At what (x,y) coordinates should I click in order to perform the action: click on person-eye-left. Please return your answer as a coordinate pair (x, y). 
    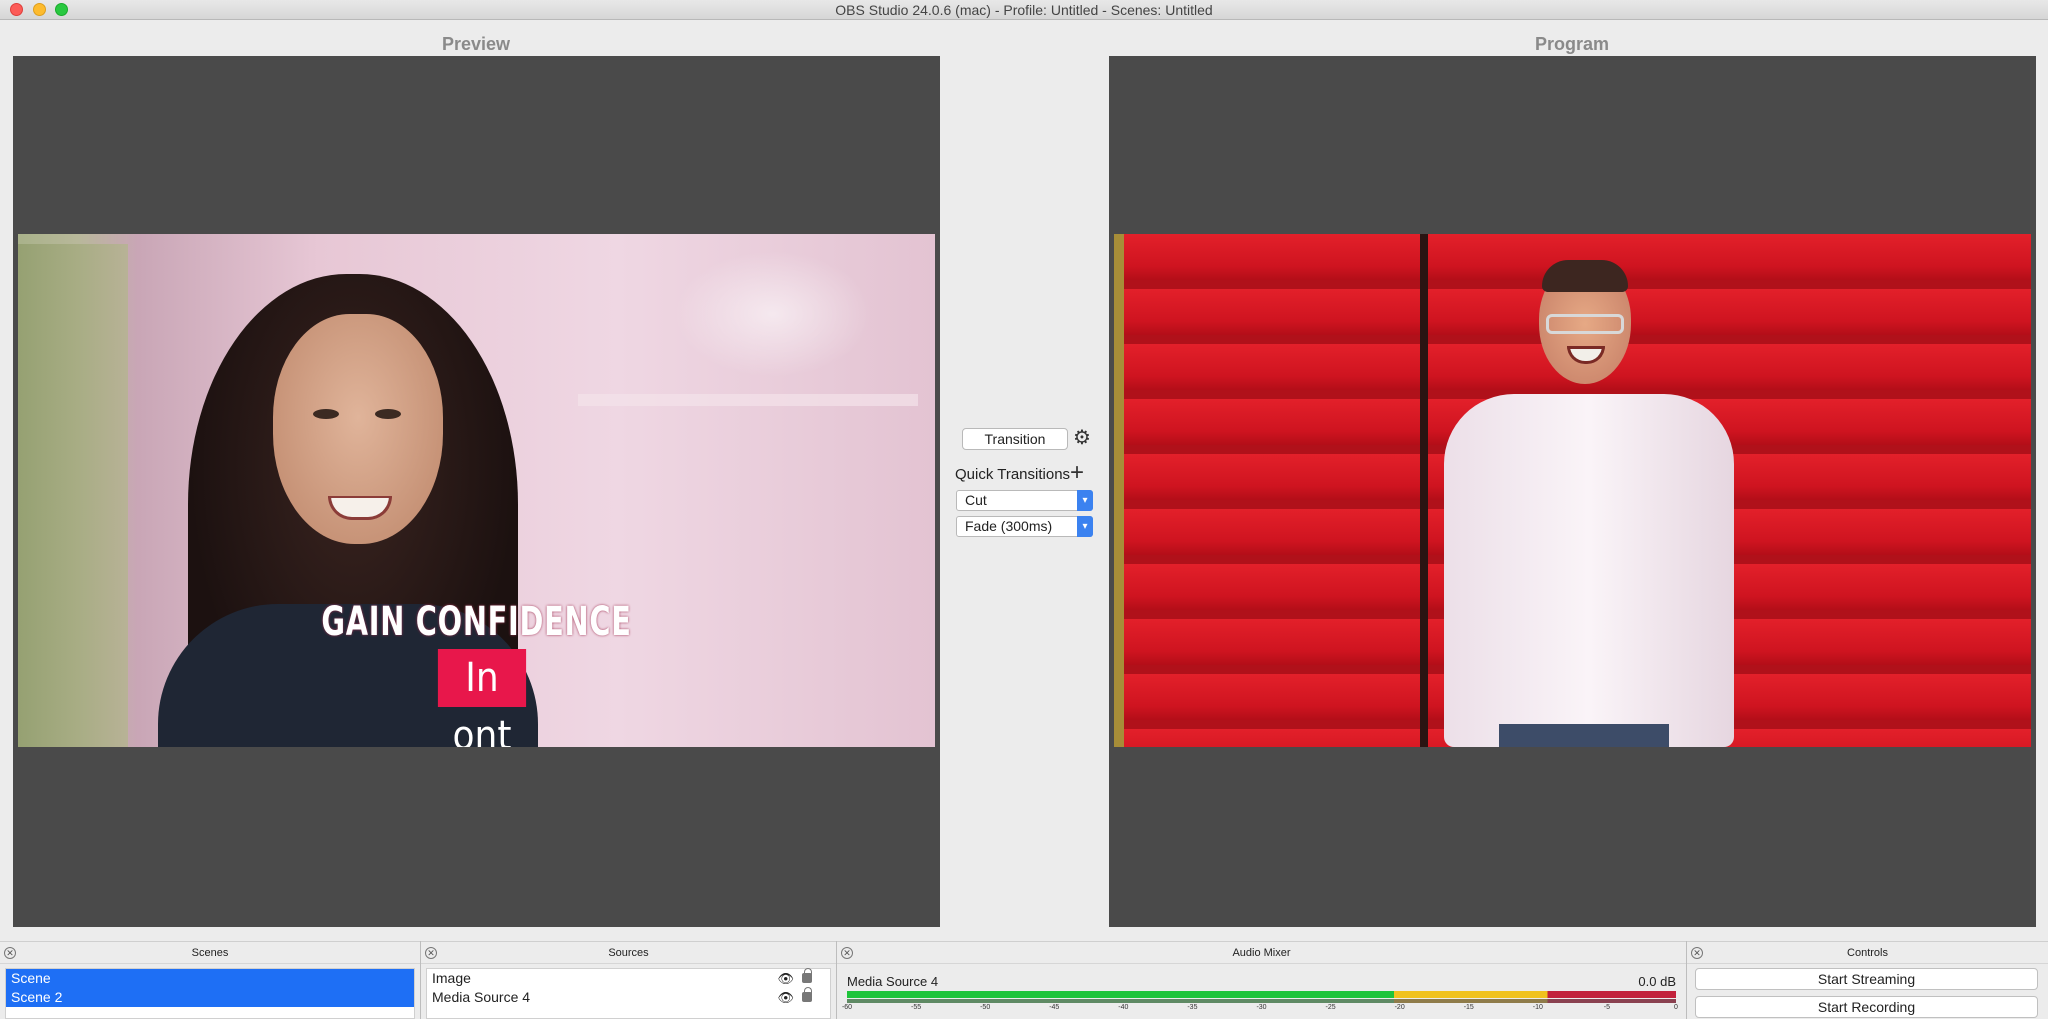
    Looking at the image, I should click on (326, 414).